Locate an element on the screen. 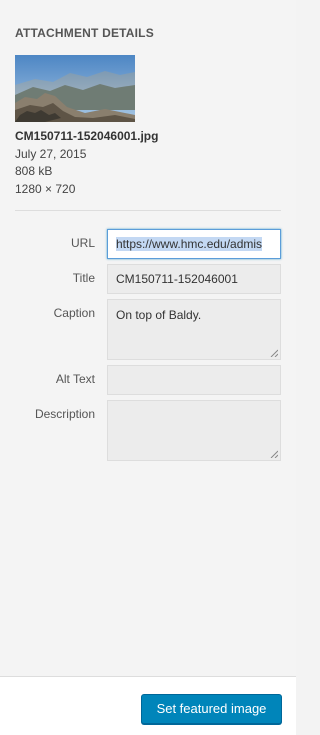 The width and height of the screenshot is (320, 735). image-dimensions: 1280 × 720 is located at coordinates (45, 188).